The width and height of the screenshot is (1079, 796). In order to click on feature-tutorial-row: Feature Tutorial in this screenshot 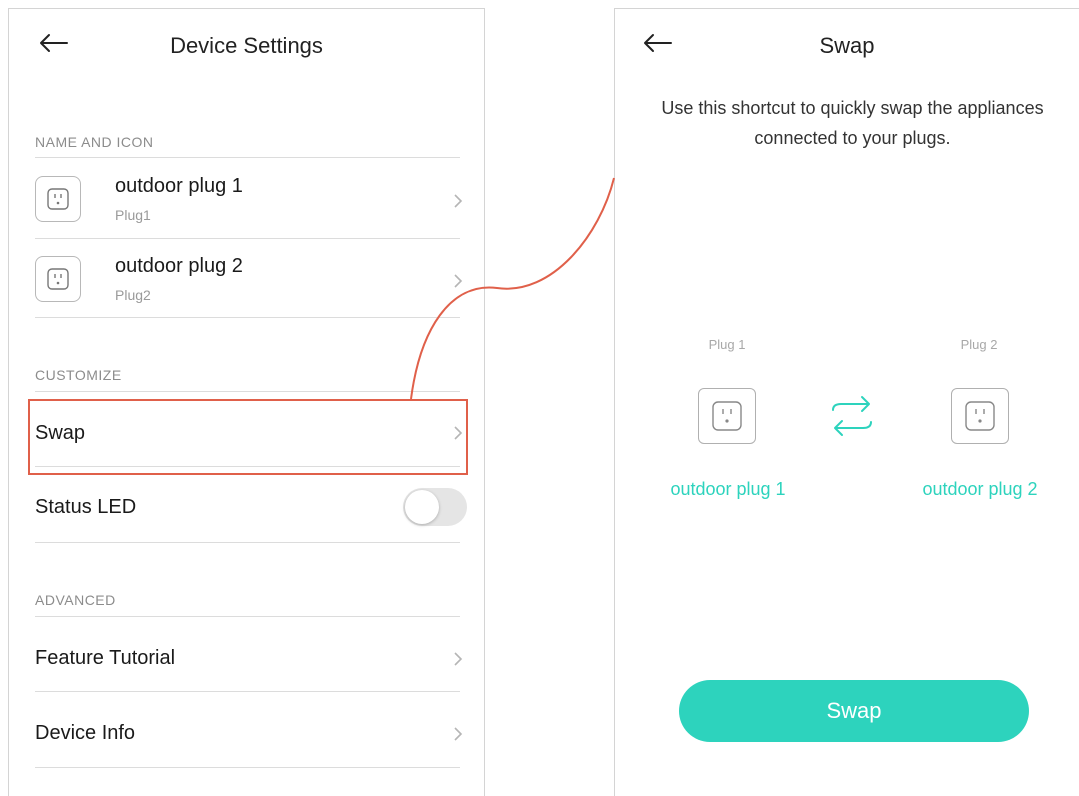, I will do `click(251, 659)`.